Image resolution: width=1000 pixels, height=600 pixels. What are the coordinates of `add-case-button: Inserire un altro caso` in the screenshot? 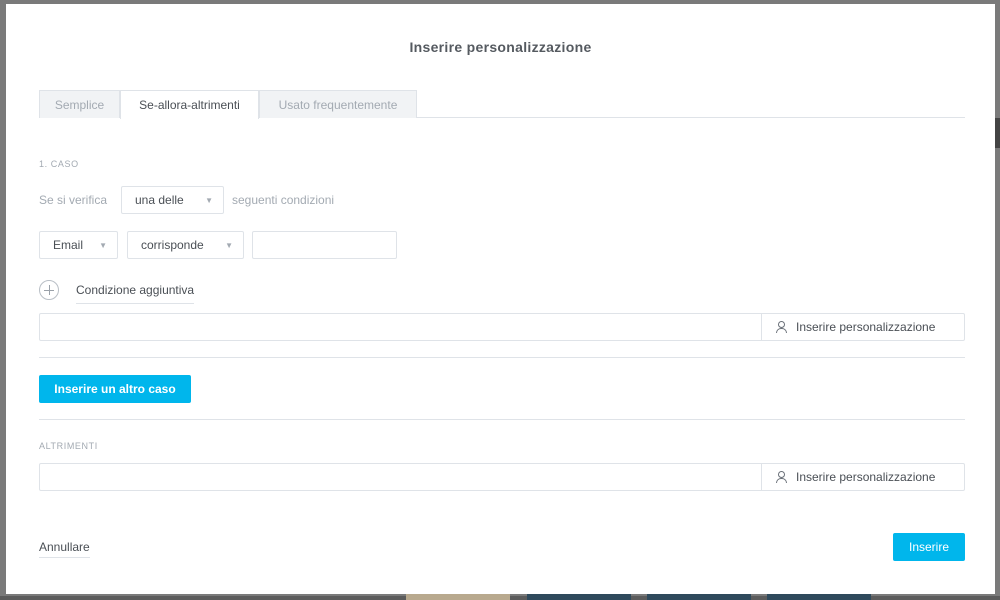 It's located at (115, 389).